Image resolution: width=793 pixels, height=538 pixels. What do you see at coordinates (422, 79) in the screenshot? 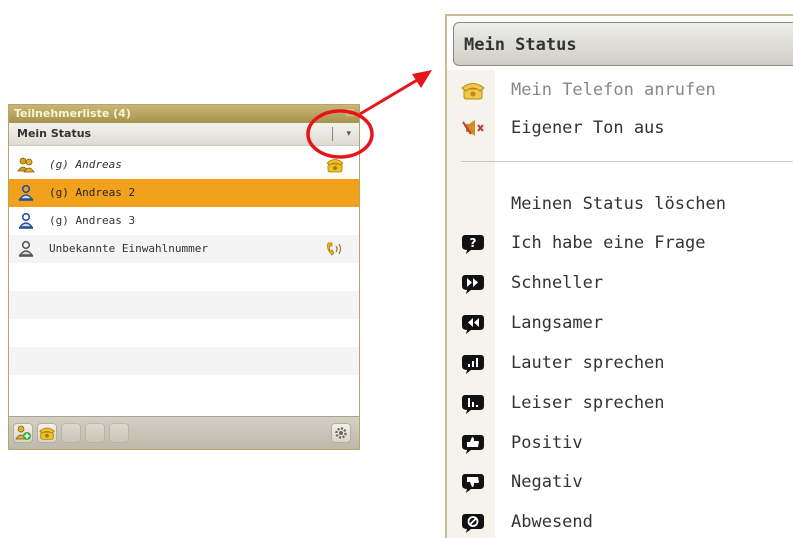
I see `arrow-head` at bounding box center [422, 79].